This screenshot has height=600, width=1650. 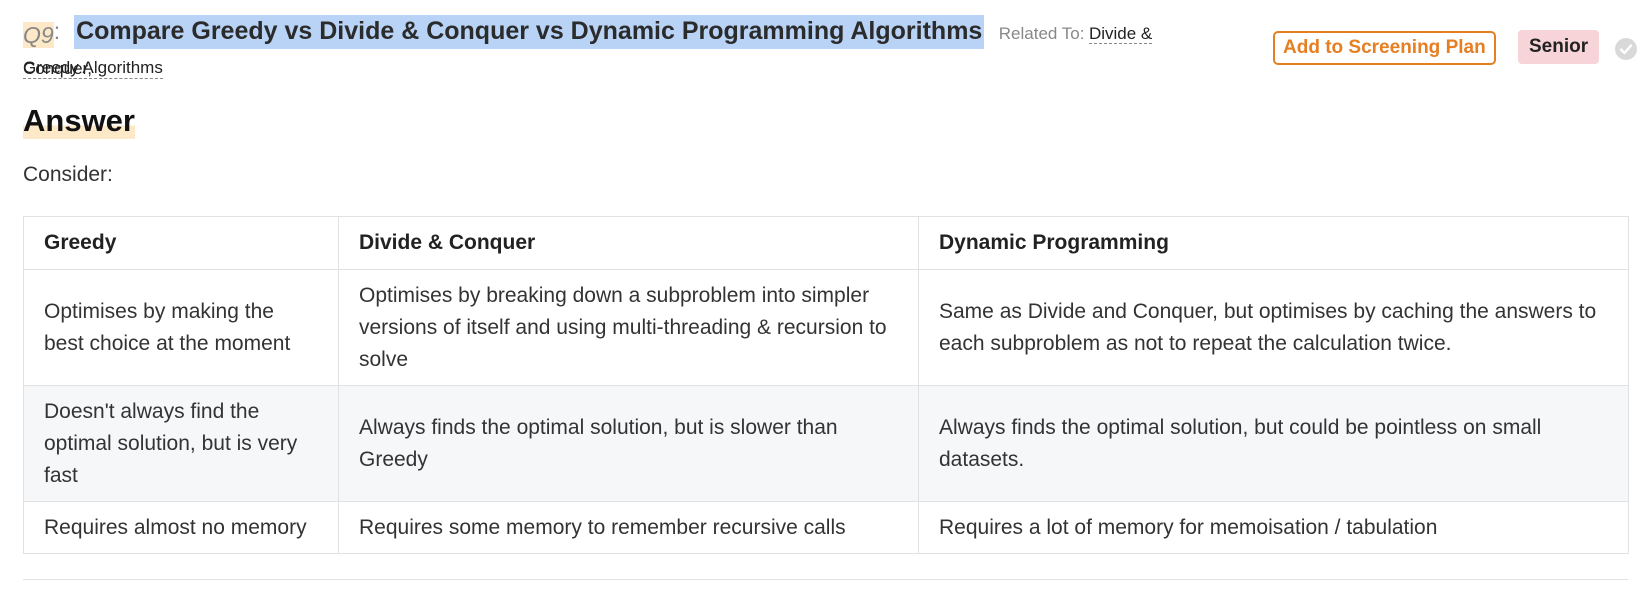 I want to click on table-cell: Requires almost no memory, so click(x=181, y=527).